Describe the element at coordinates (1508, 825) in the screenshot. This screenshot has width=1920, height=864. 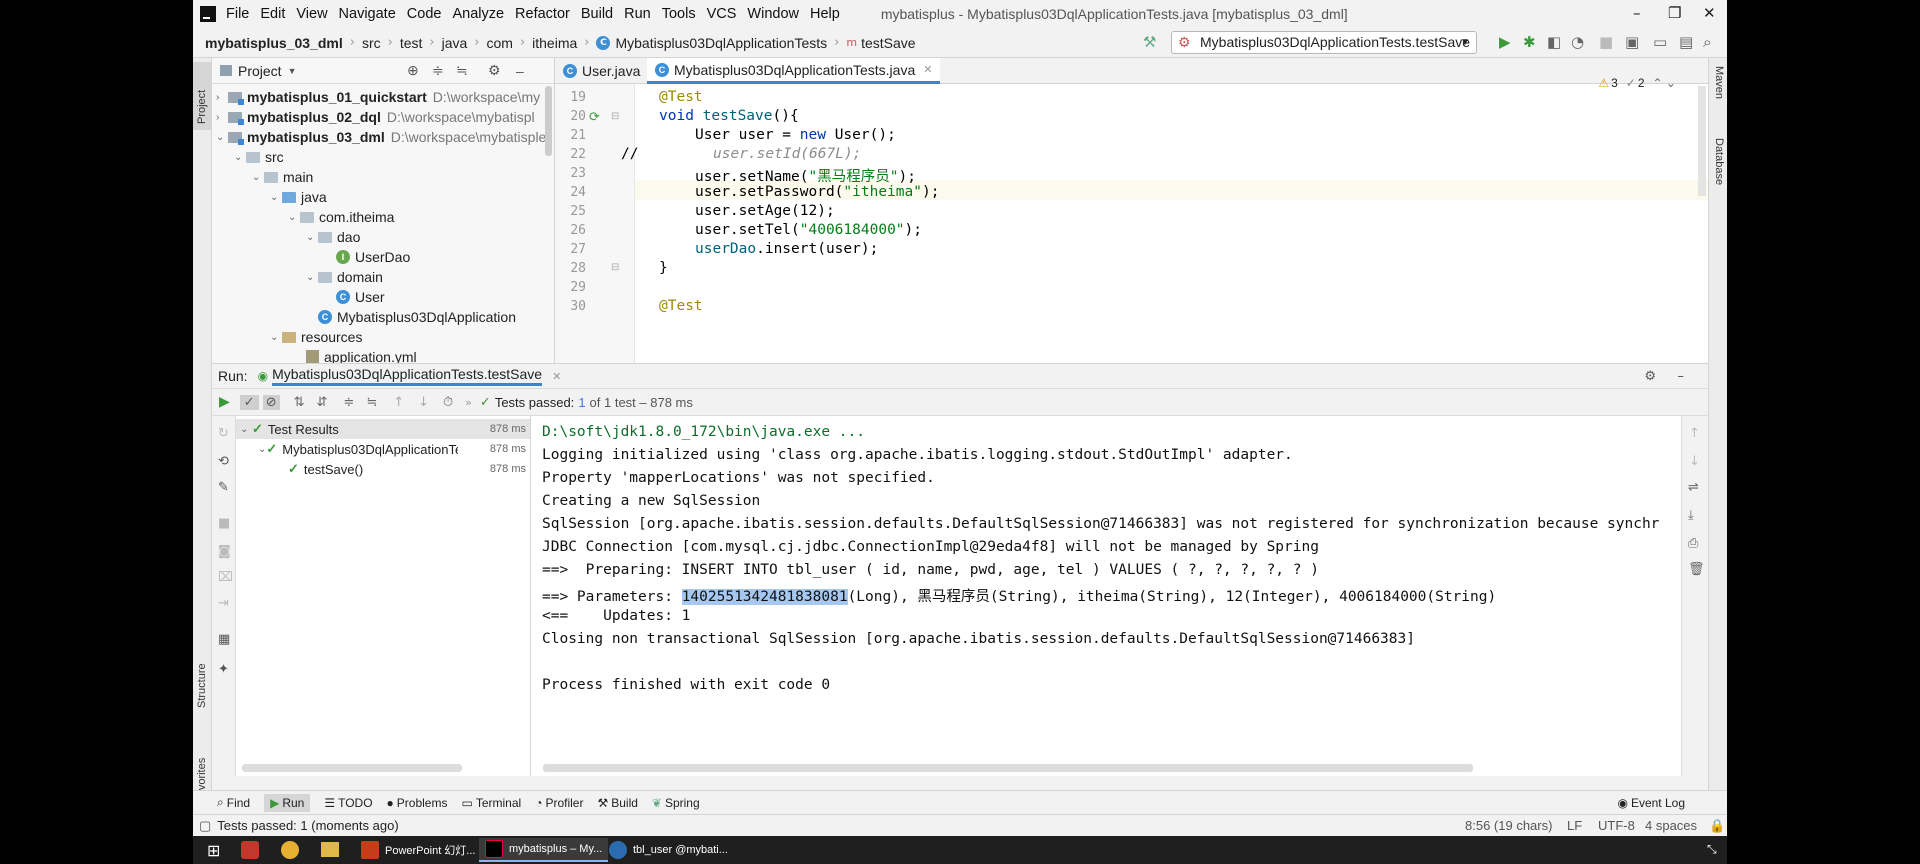
I see `caret-position: 8:56 (19 chars)` at that location.